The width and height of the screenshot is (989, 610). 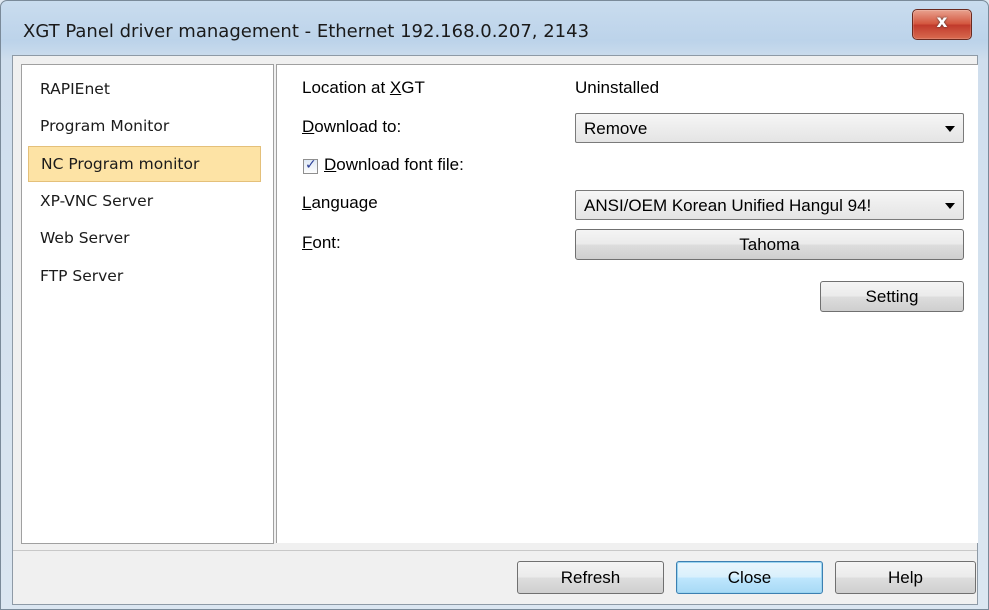 I want to click on close-button: Close, so click(x=749, y=577).